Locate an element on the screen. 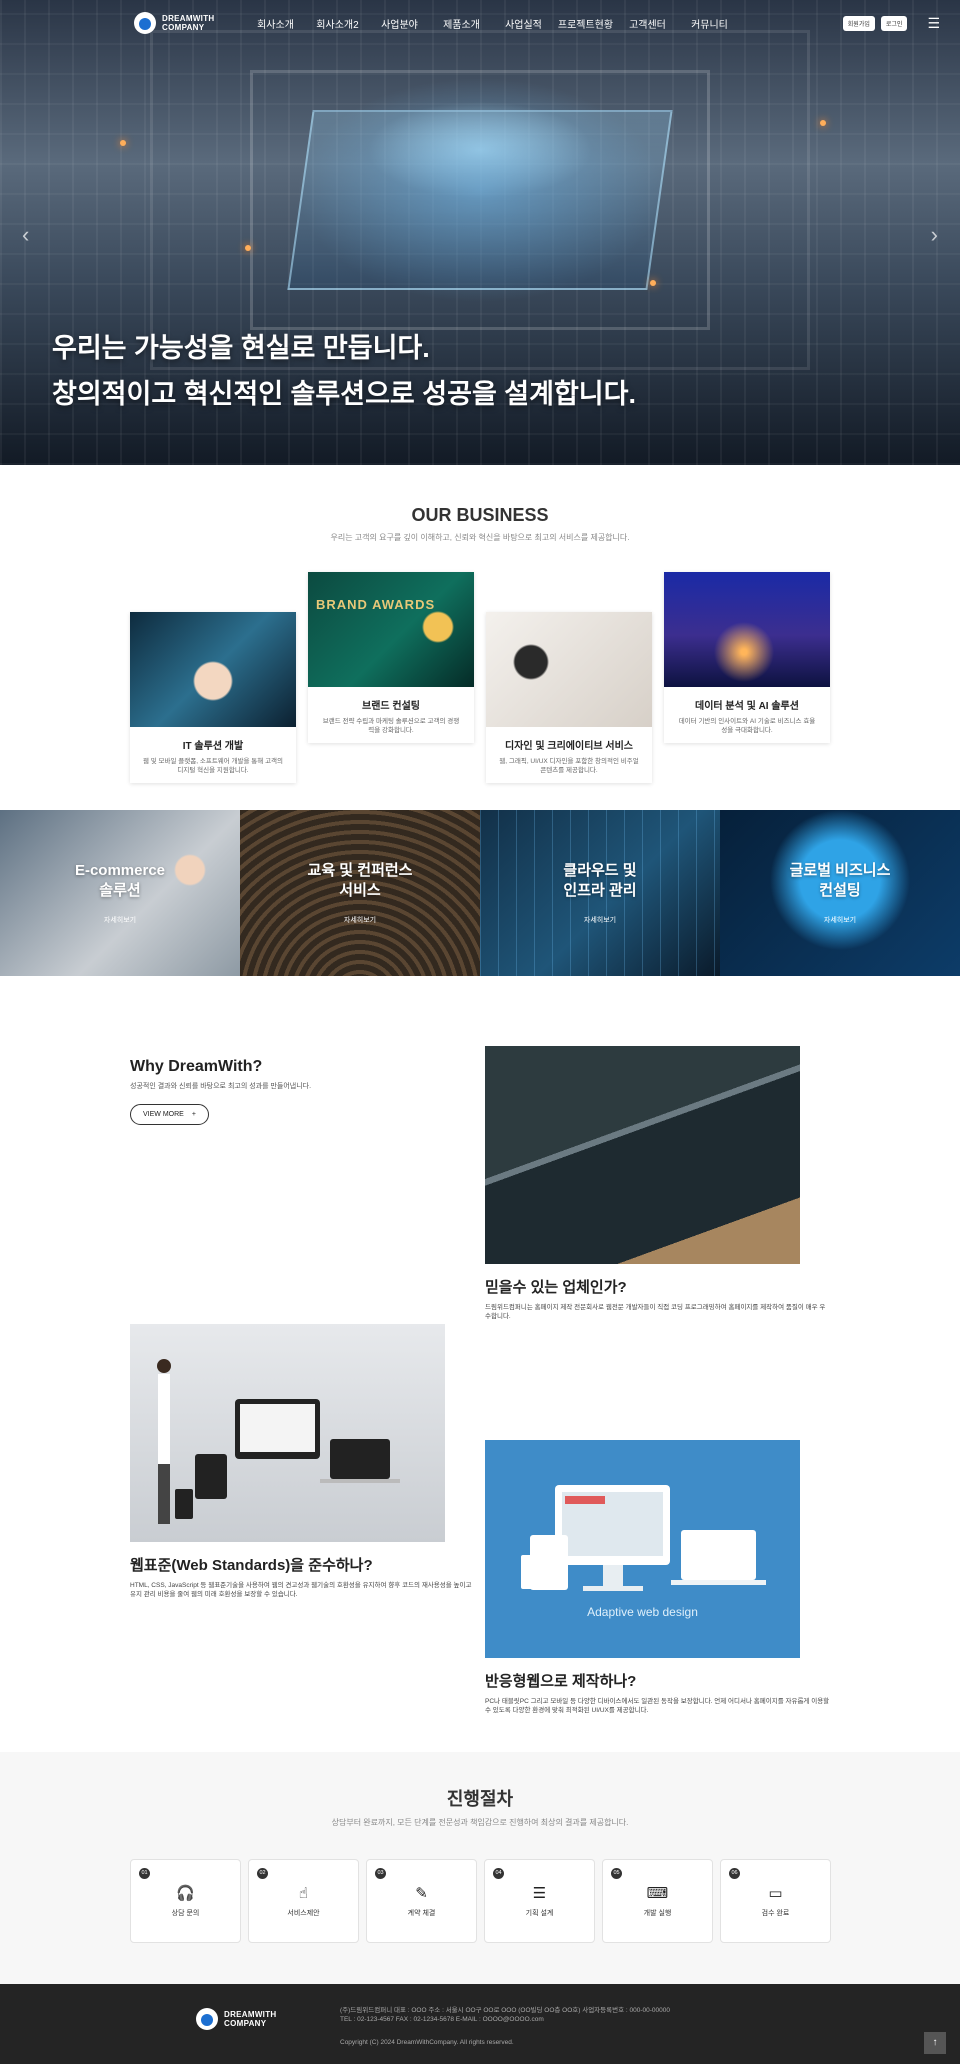  service-tile: 글로벌 비즈니스 컨설팅 자세히보기 is located at coordinates (840, 893).